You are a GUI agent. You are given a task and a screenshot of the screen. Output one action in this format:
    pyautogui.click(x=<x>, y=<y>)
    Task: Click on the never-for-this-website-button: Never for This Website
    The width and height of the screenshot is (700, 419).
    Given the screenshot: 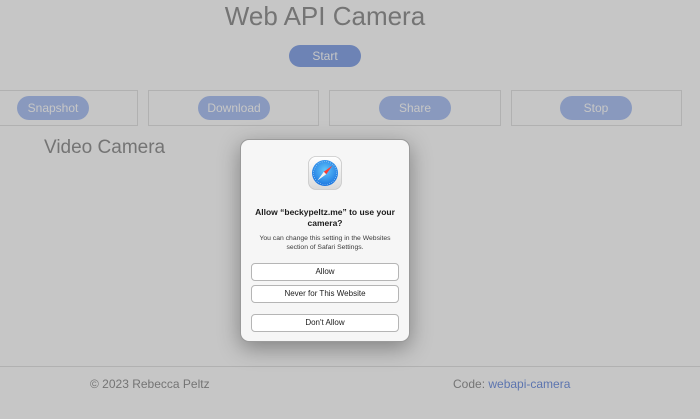 What is the action you would take?
    pyautogui.click(x=325, y=294)
    